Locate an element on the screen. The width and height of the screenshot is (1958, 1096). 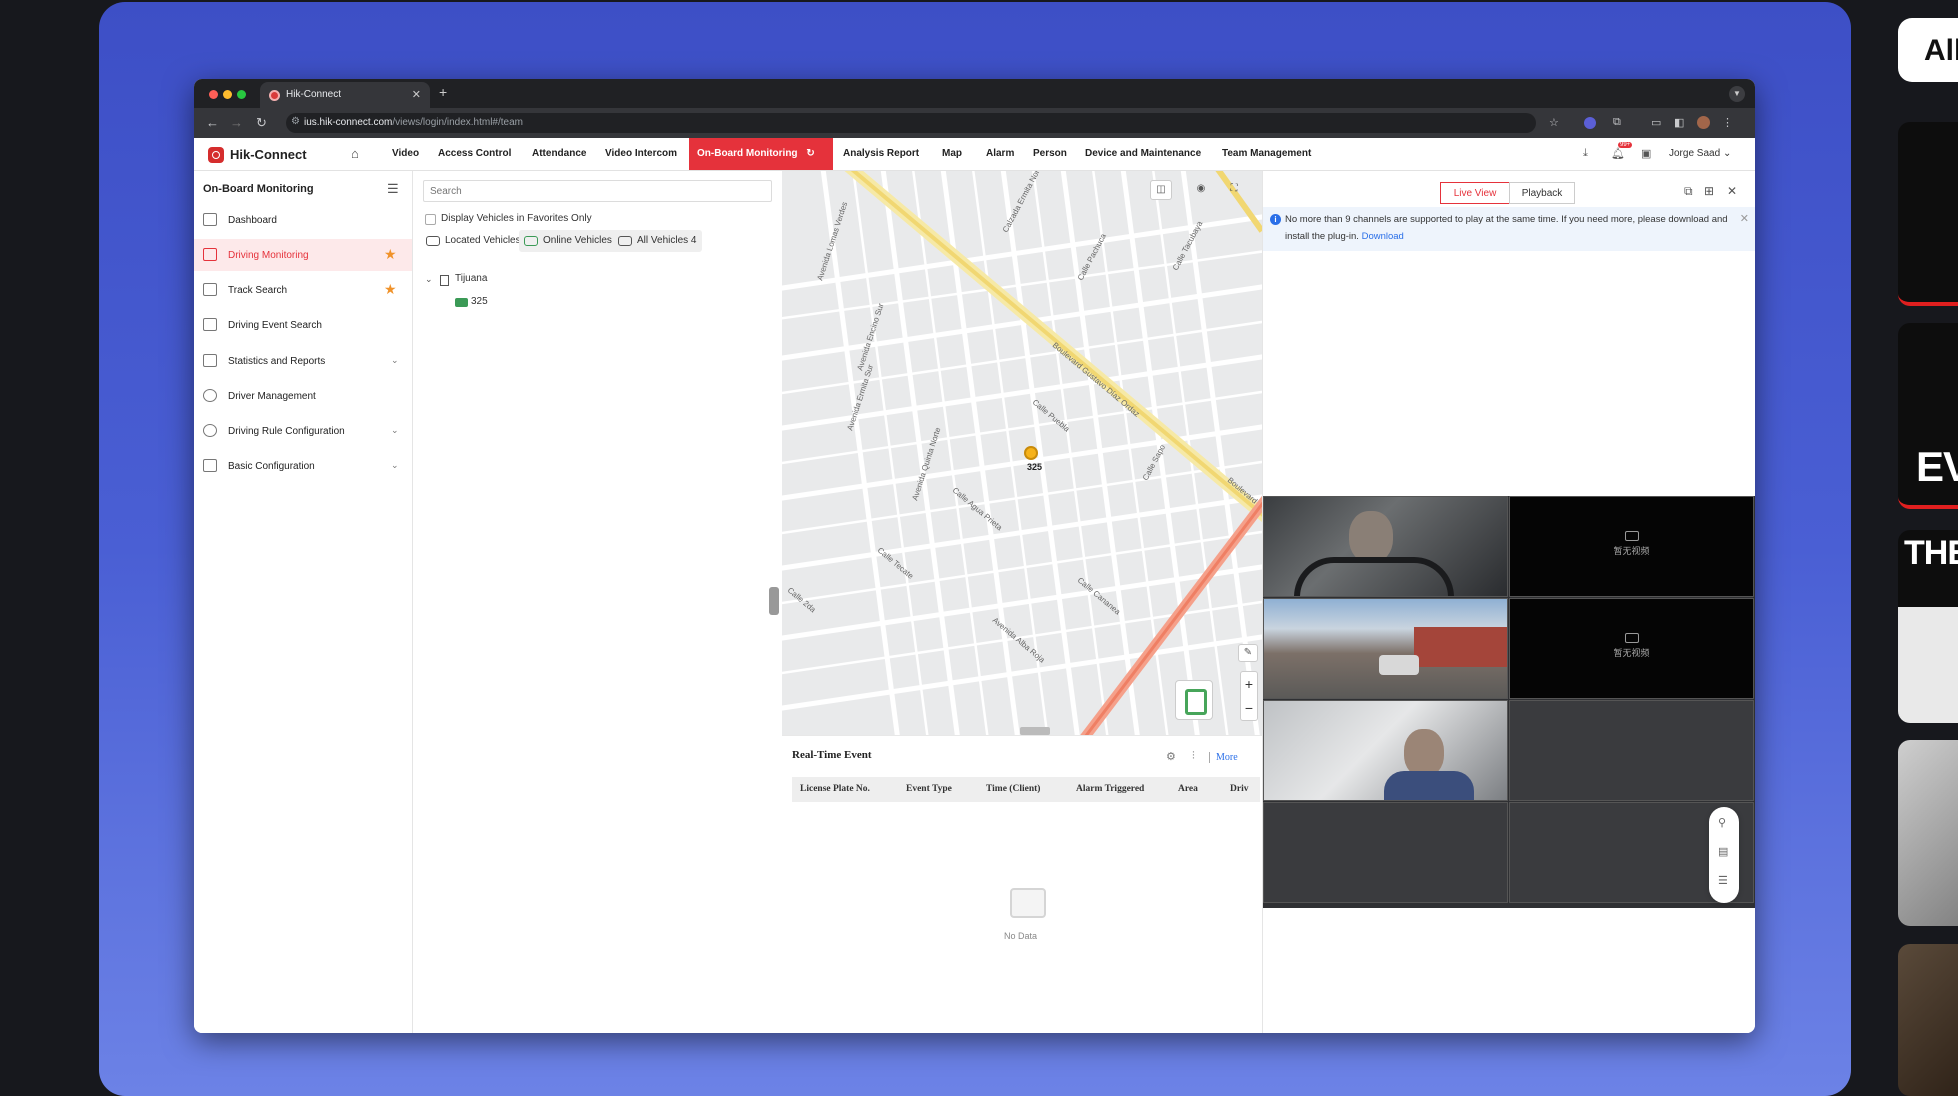
map-tool-icon: ✎ is located at coordinates (1248, 653).